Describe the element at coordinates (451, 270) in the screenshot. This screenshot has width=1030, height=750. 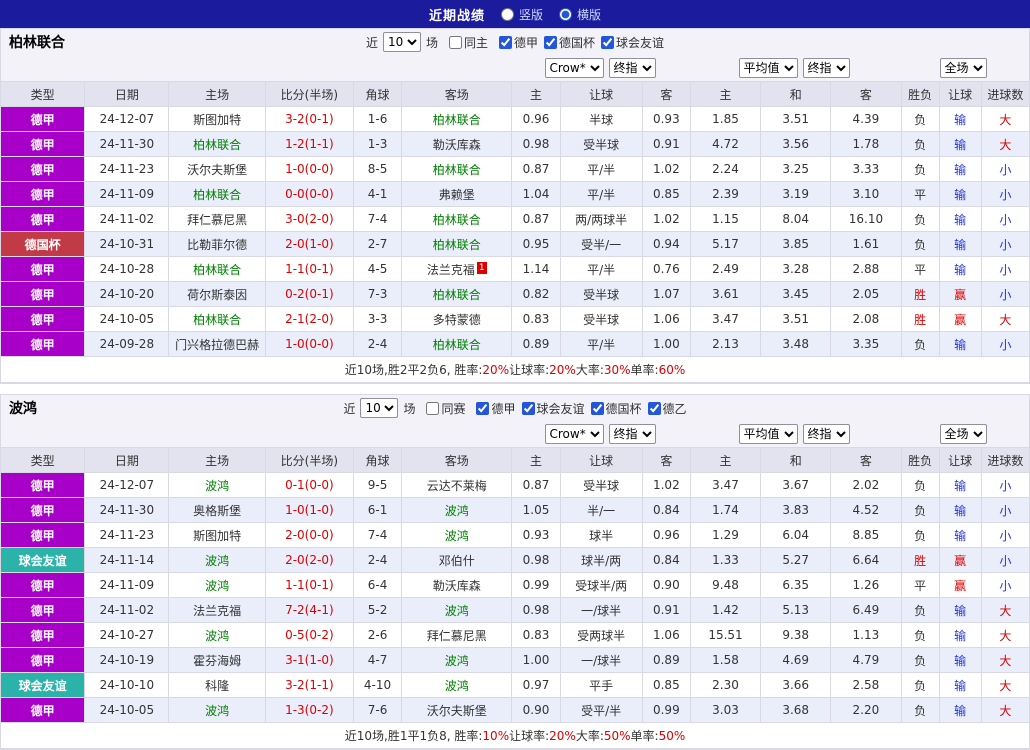
I see `away-team-link: 法兰克福` at that location.